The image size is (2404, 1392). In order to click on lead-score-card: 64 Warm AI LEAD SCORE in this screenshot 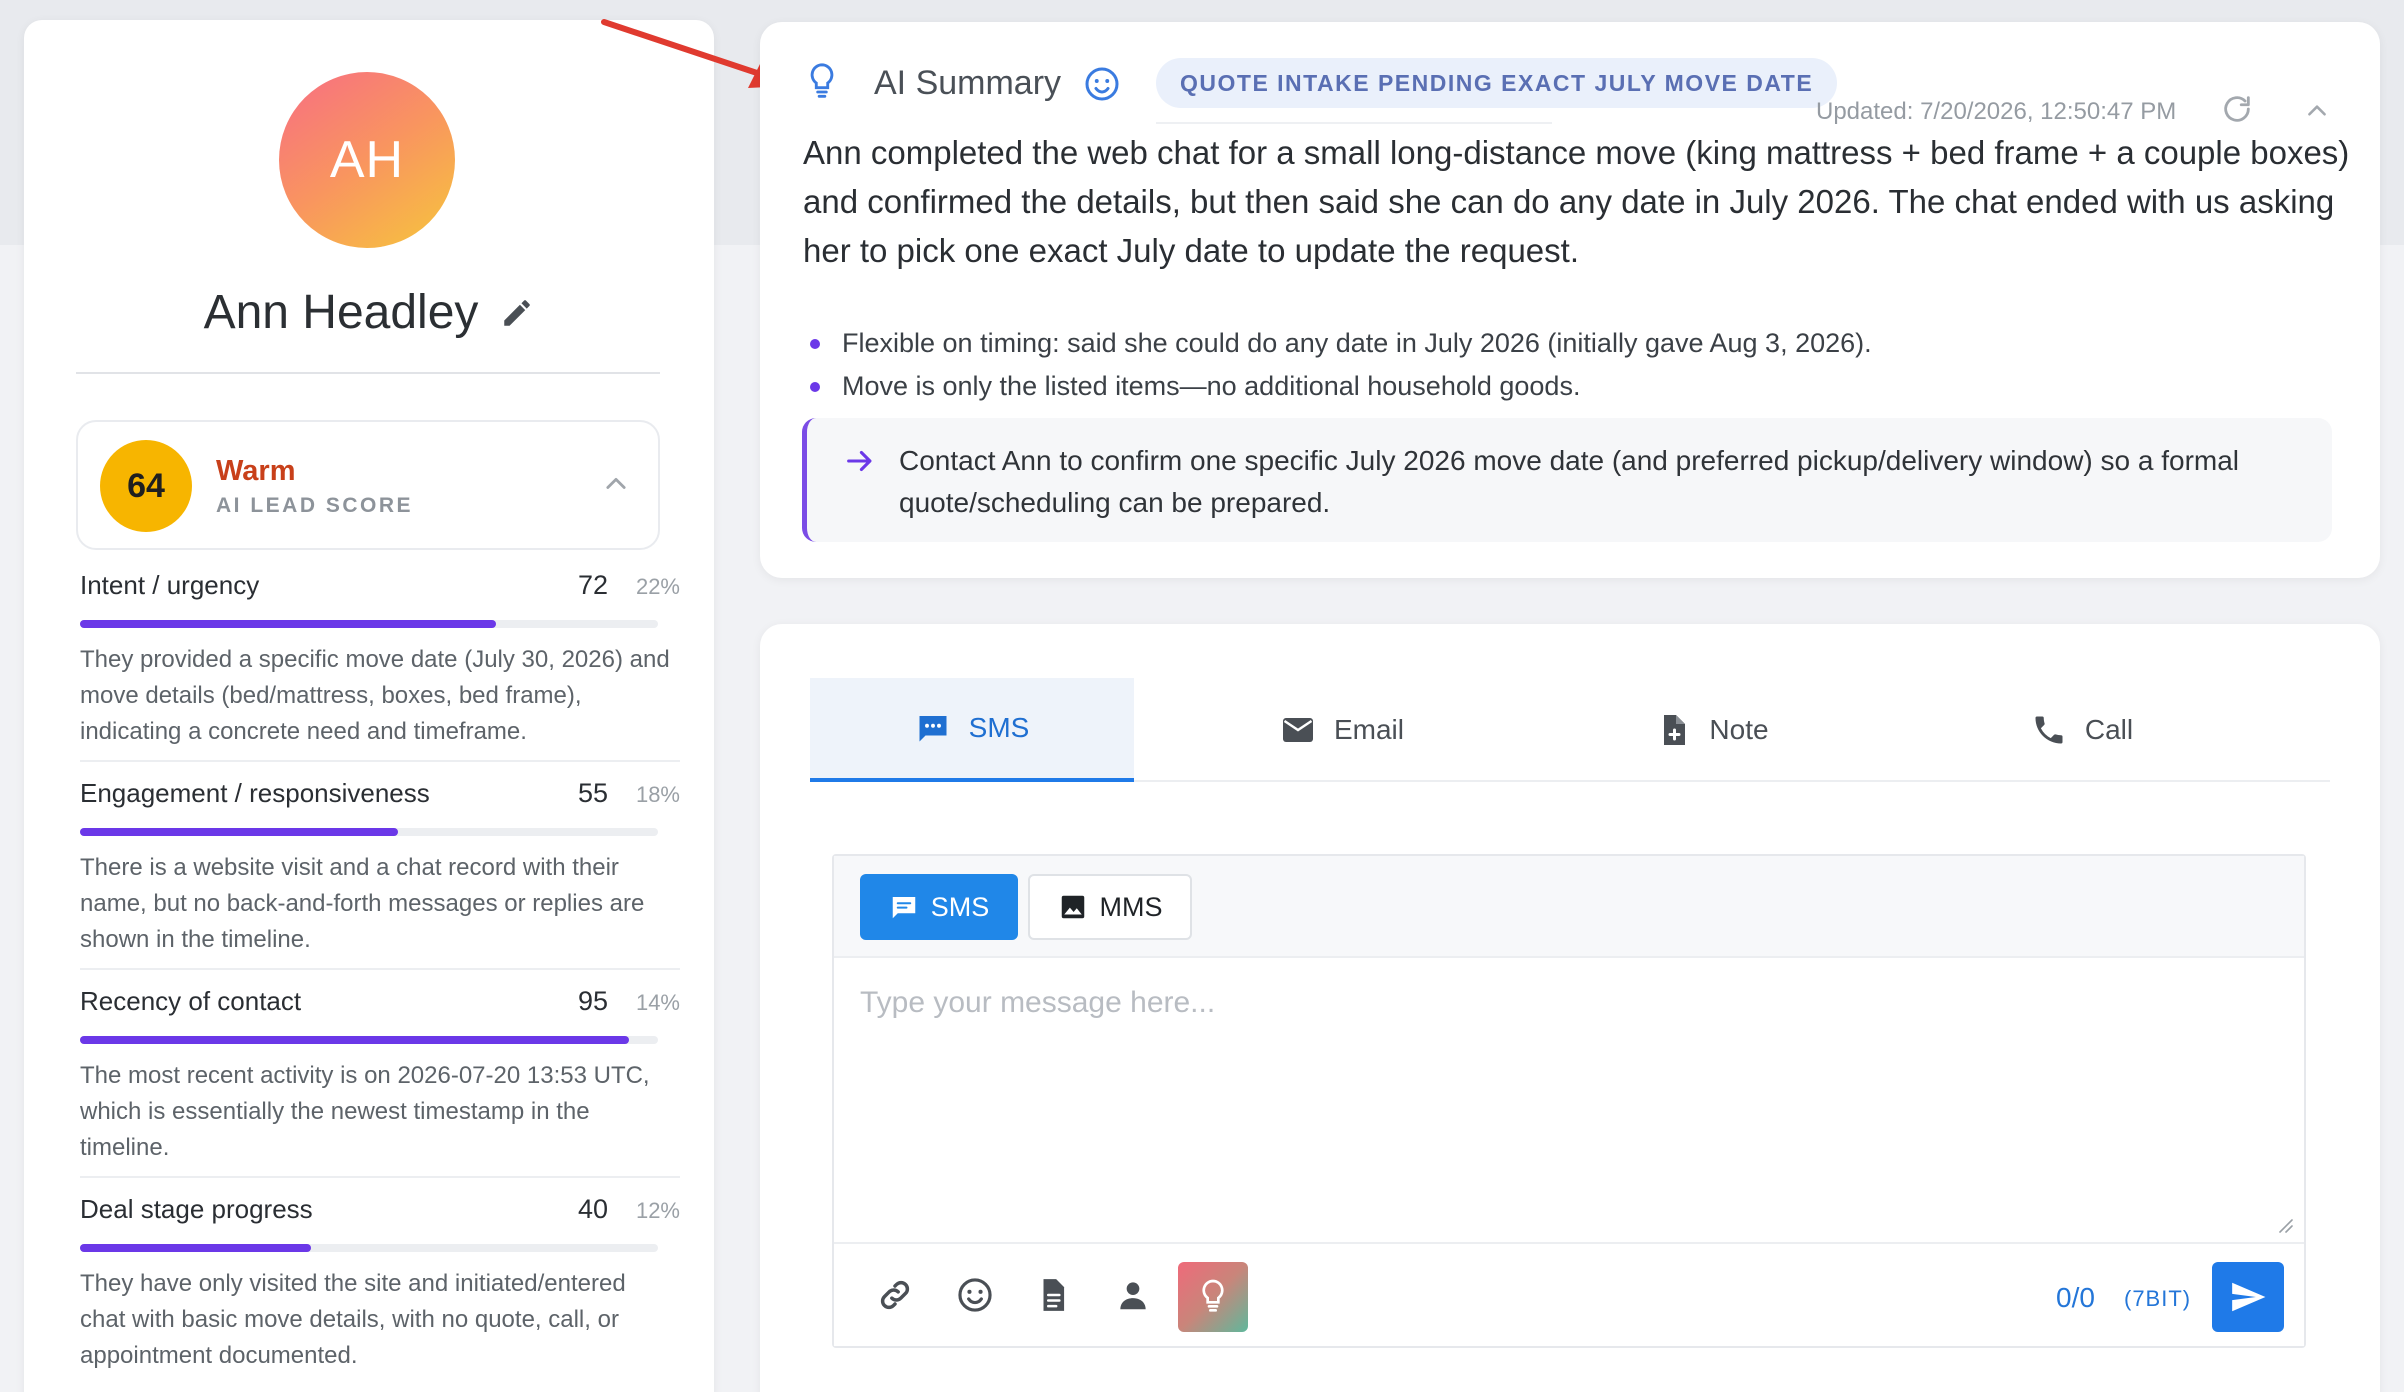, I will do `click(368, 485)`.